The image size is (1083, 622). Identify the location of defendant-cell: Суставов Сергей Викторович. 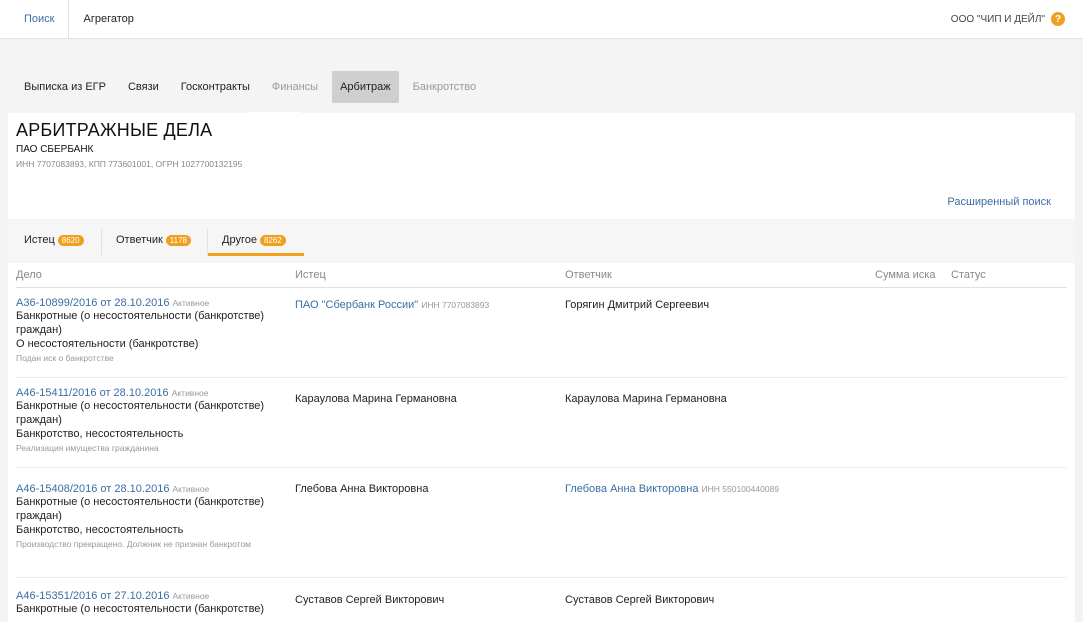
(639, 600).